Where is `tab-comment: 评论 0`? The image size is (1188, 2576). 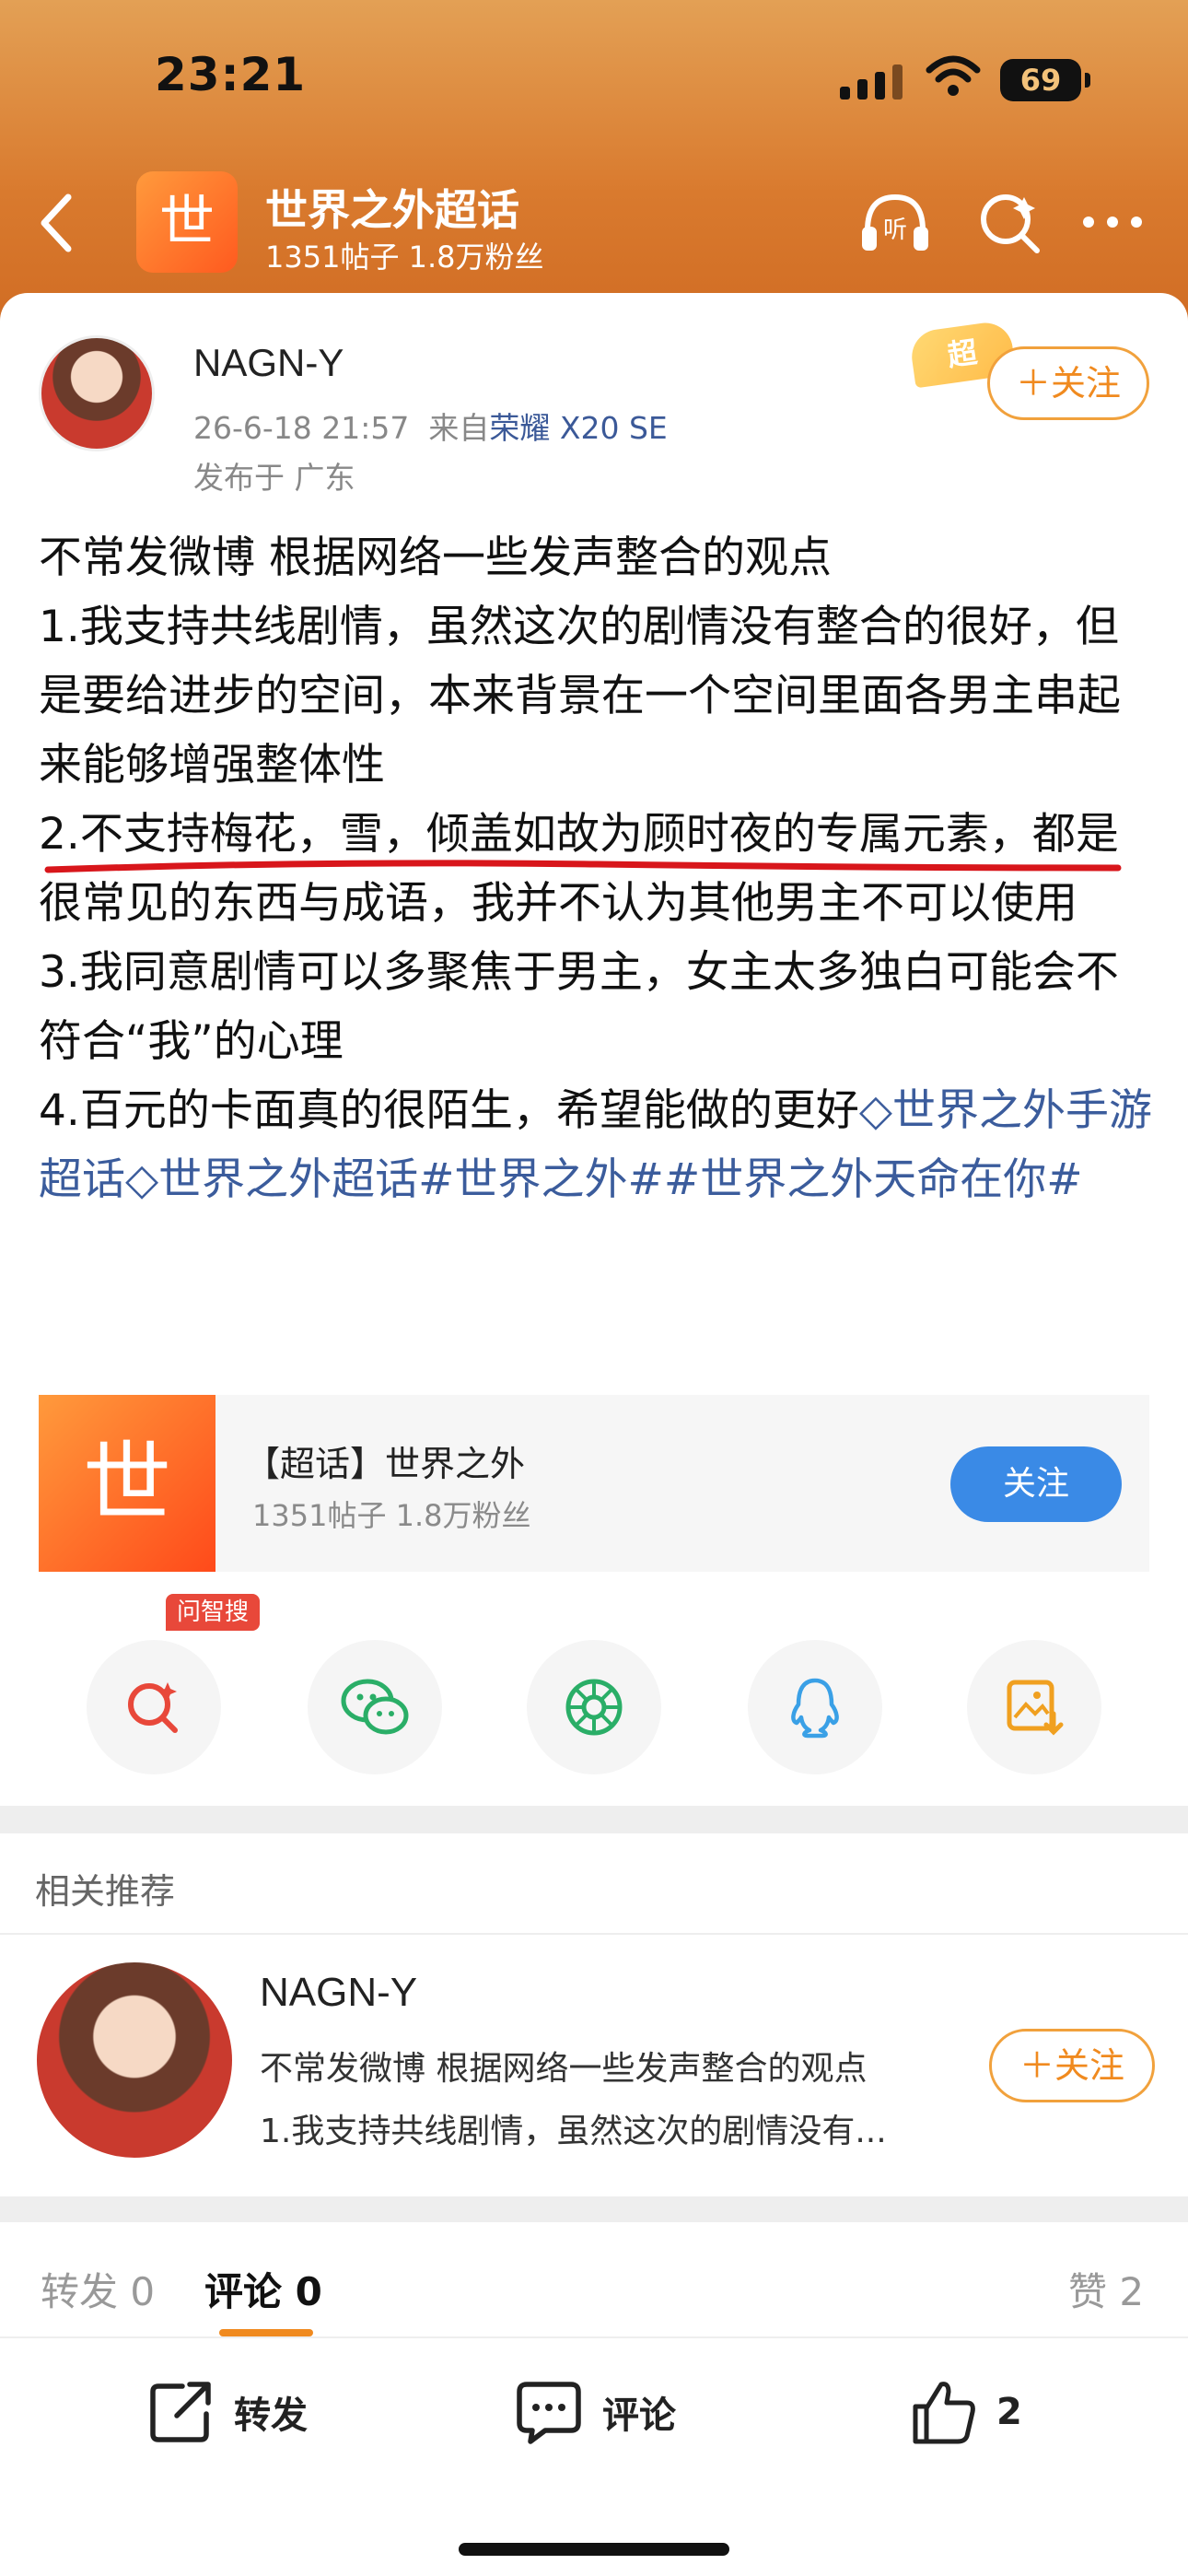
tab-comment: 评论 0 is located at coordinates (263, 2289).